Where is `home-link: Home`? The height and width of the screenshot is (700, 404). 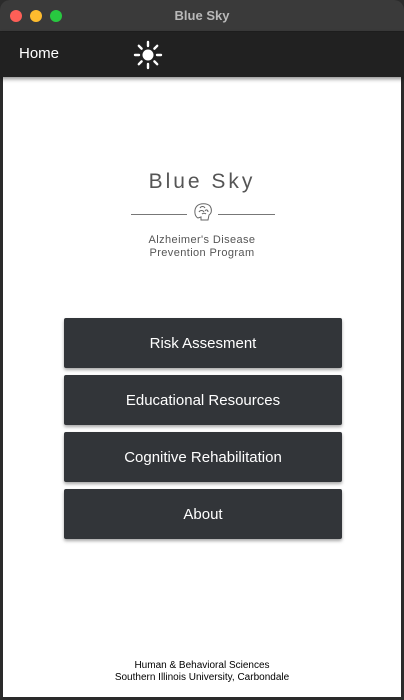
home-link: Home is located at coordinates (39, 53).